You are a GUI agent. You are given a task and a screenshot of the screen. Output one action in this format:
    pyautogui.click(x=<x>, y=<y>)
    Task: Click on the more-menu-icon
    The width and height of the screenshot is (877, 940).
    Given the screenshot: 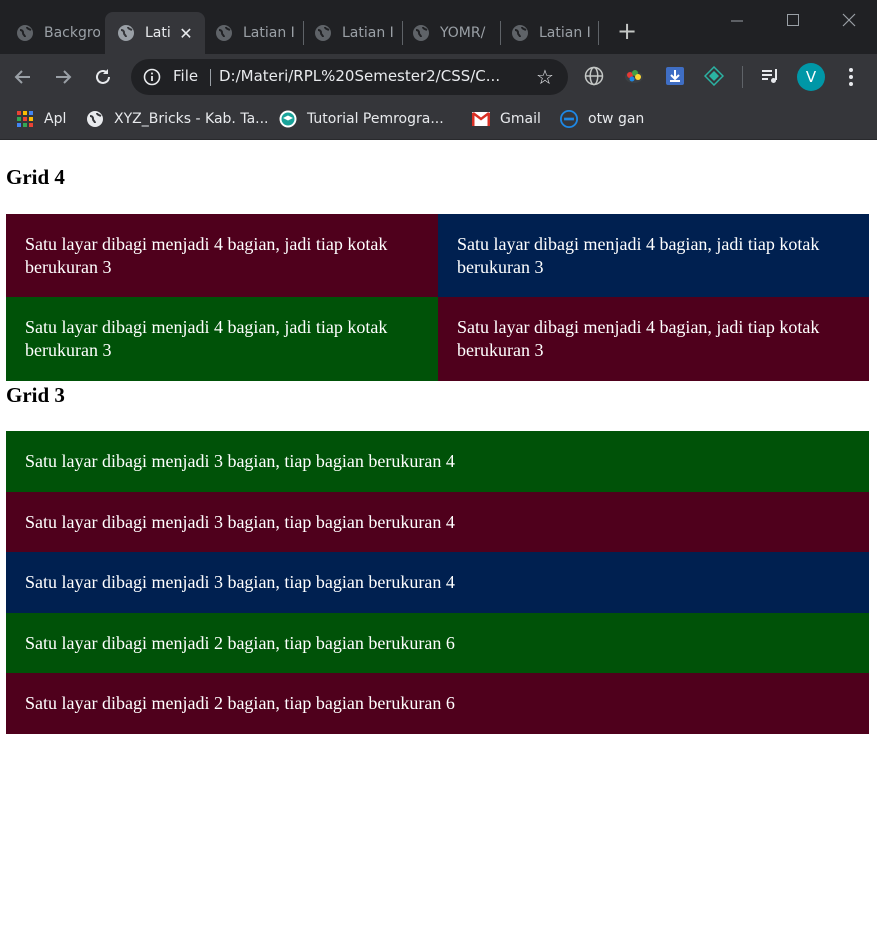 What is the action you would take?
    pyautogui.click(x=851, y=77)
    